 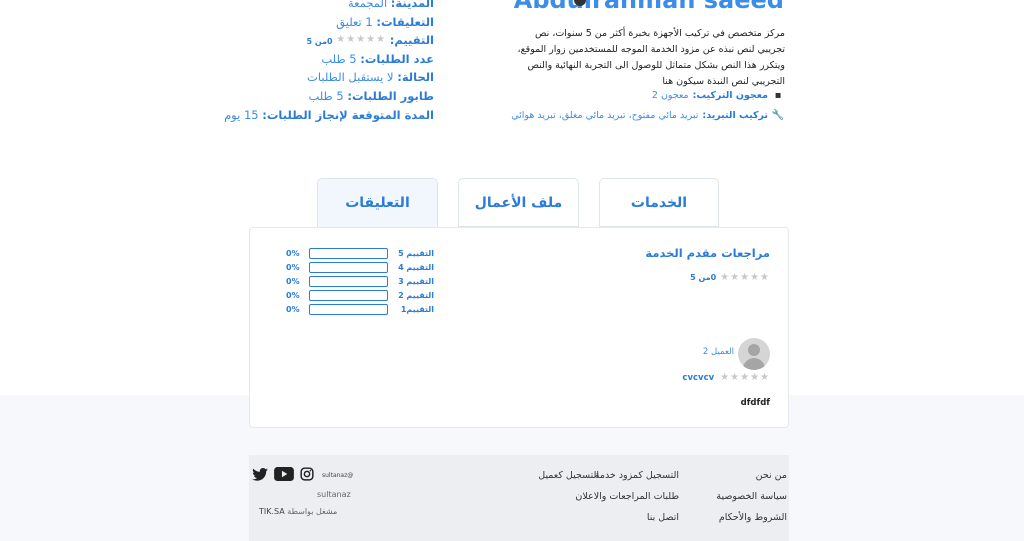 I want to click on info-orders: عدد الطلبات: 5 طلب, so click(x=334, y=59).